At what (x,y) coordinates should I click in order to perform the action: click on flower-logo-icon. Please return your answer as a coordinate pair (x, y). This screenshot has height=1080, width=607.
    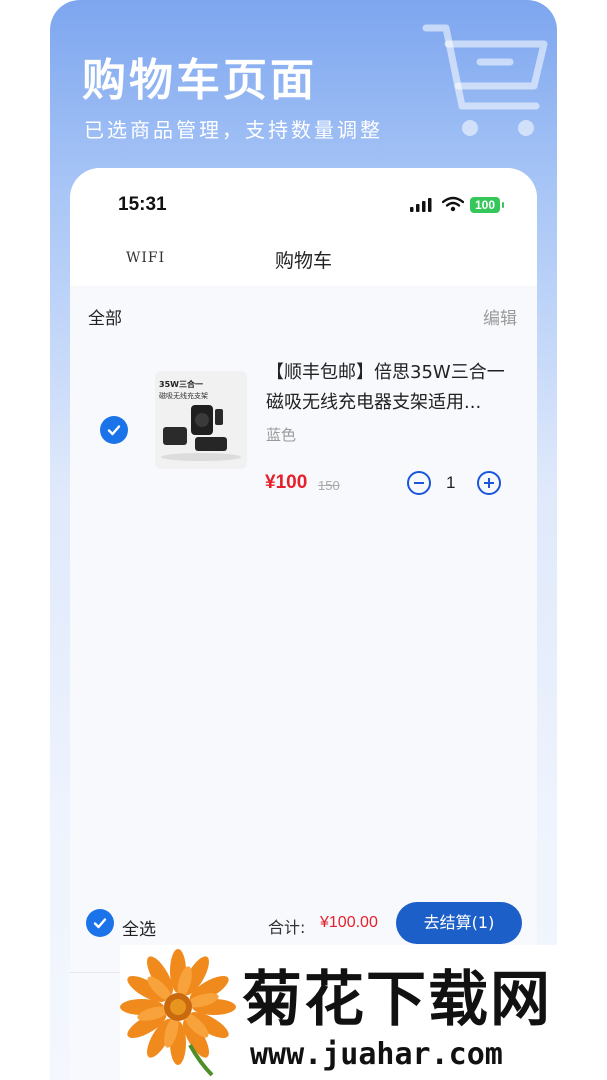
    Looking at the image, I should click on (178, 1013).